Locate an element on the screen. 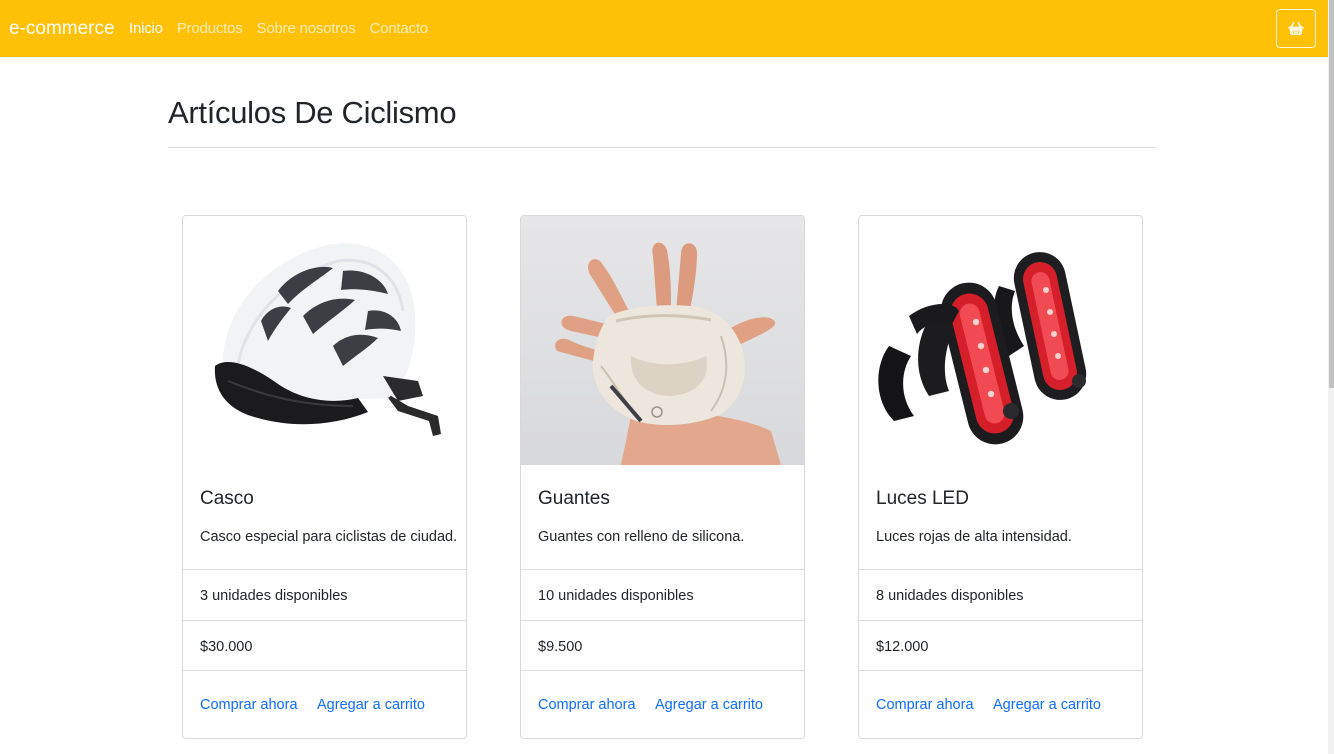 The image size is (1334, 754). product-image-luces-led is located at coordinates (1000, 340).